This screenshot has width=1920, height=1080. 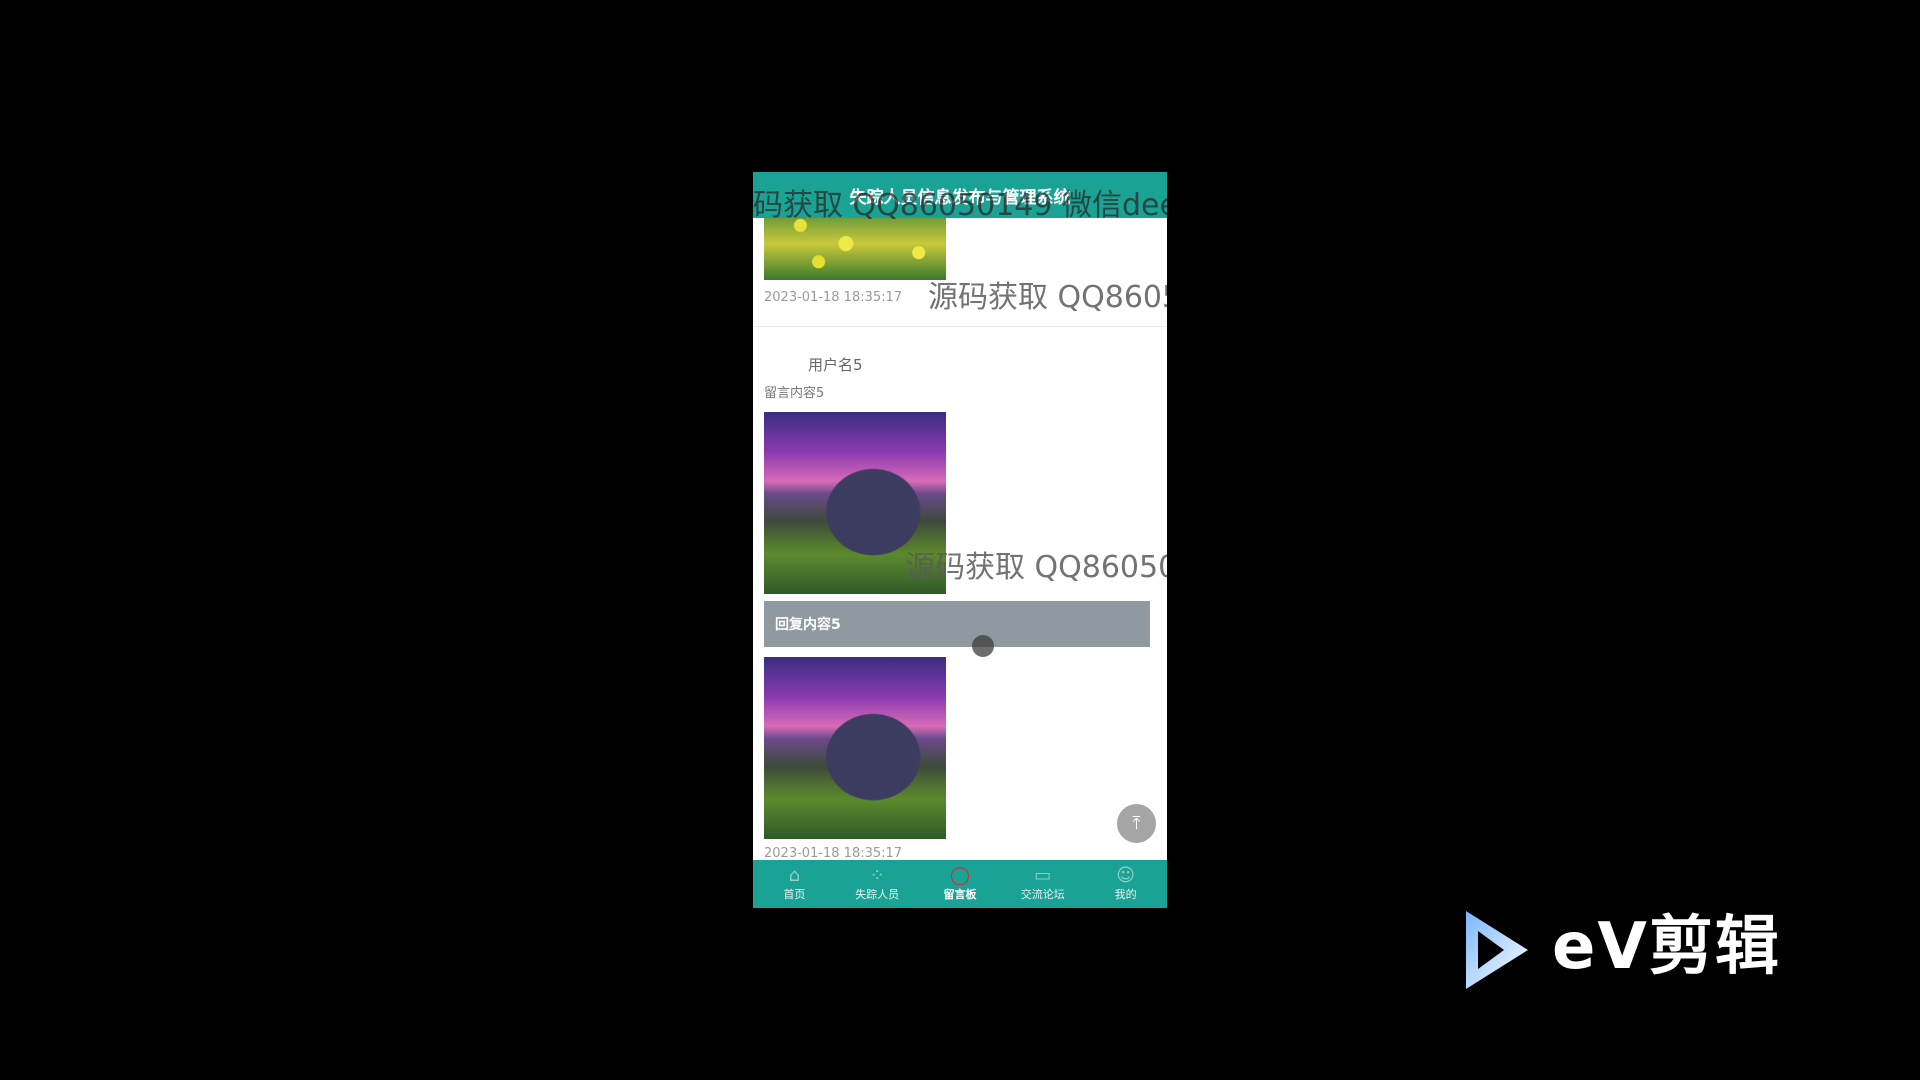 What do you see at coordinates (1497, 950) in the screenshot?
I see `play-icon` at bounding box center [1497, 950].